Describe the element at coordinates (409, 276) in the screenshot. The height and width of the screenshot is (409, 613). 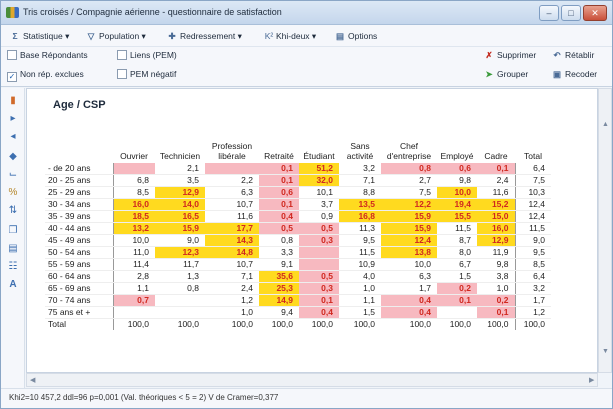
I see `table-cell: 6,3` at that location.